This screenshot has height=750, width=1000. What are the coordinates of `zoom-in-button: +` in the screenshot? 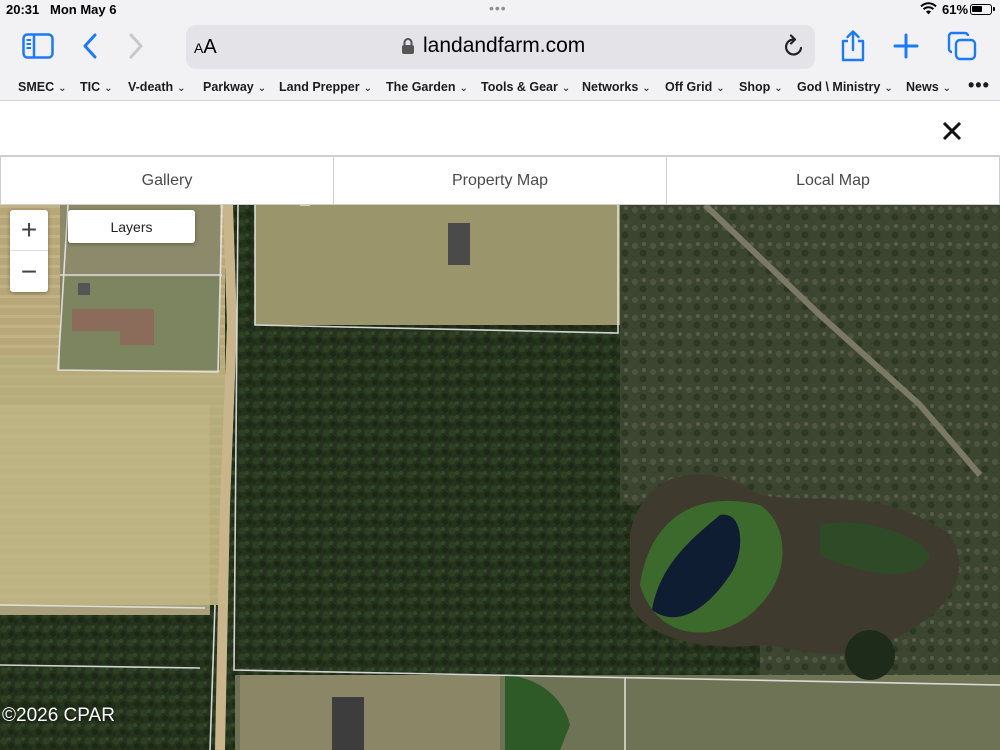 It's located at (29, 230).